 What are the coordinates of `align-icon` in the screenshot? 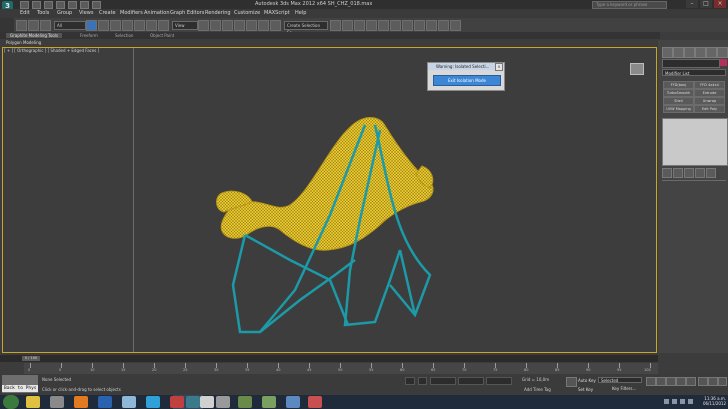 It's located at (347, 25).